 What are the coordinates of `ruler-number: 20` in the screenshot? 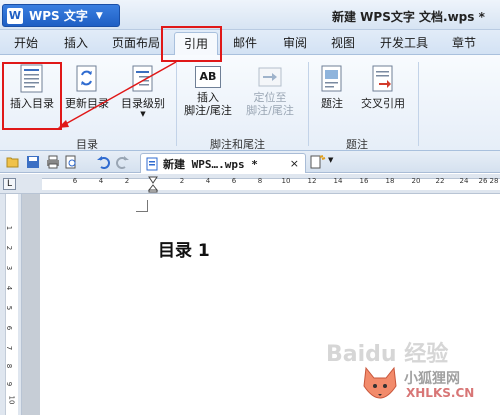 It's located at (416, 181).